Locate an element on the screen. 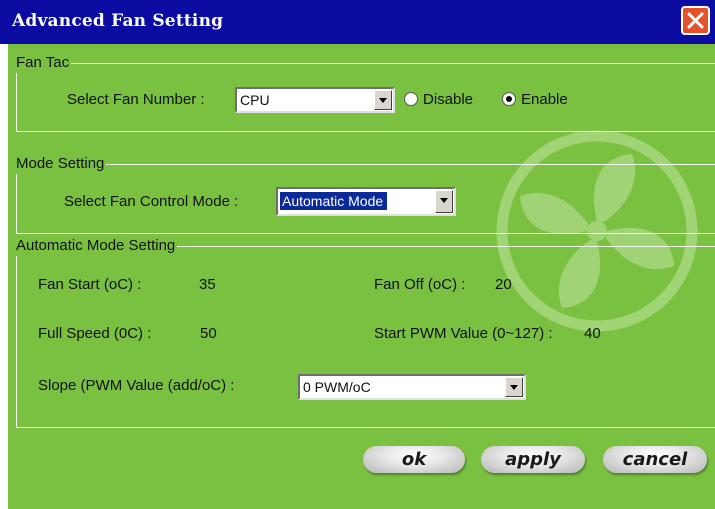 The width and height of the screenshot is (715, 509). cancel-button-label: cancel is located at coordinates (655, 459).